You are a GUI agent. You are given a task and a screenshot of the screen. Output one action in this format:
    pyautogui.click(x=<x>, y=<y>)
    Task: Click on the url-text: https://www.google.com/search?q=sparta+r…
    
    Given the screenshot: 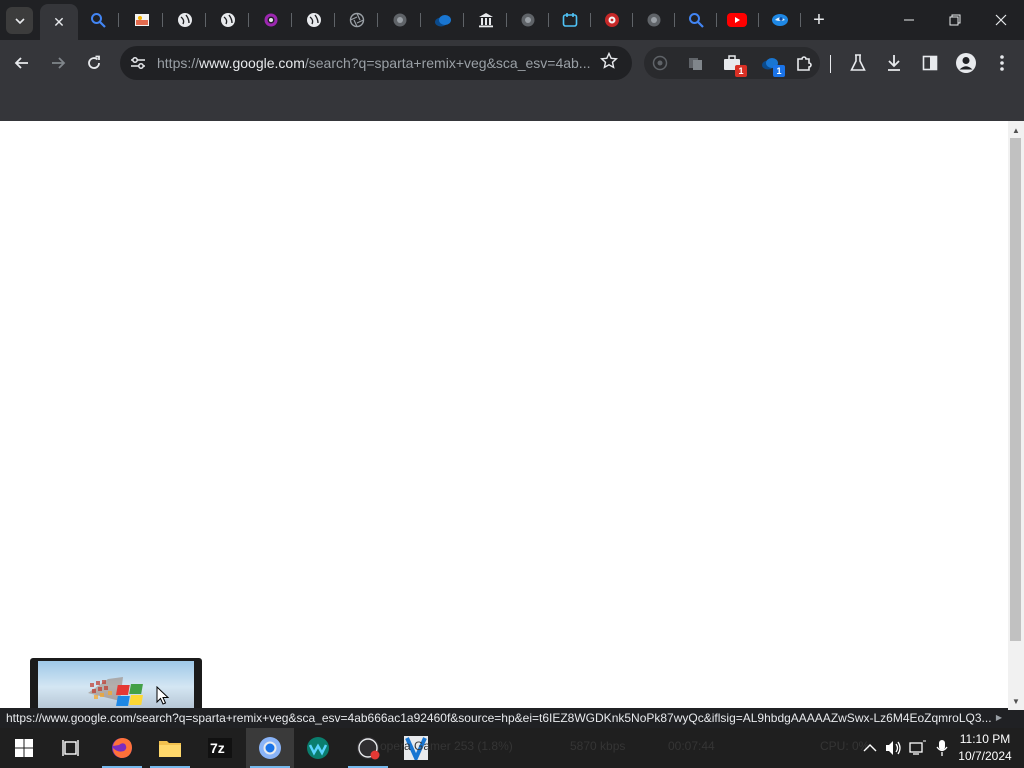 What is the action you would take?
    pyautogui.click(x=377, y=63)
    